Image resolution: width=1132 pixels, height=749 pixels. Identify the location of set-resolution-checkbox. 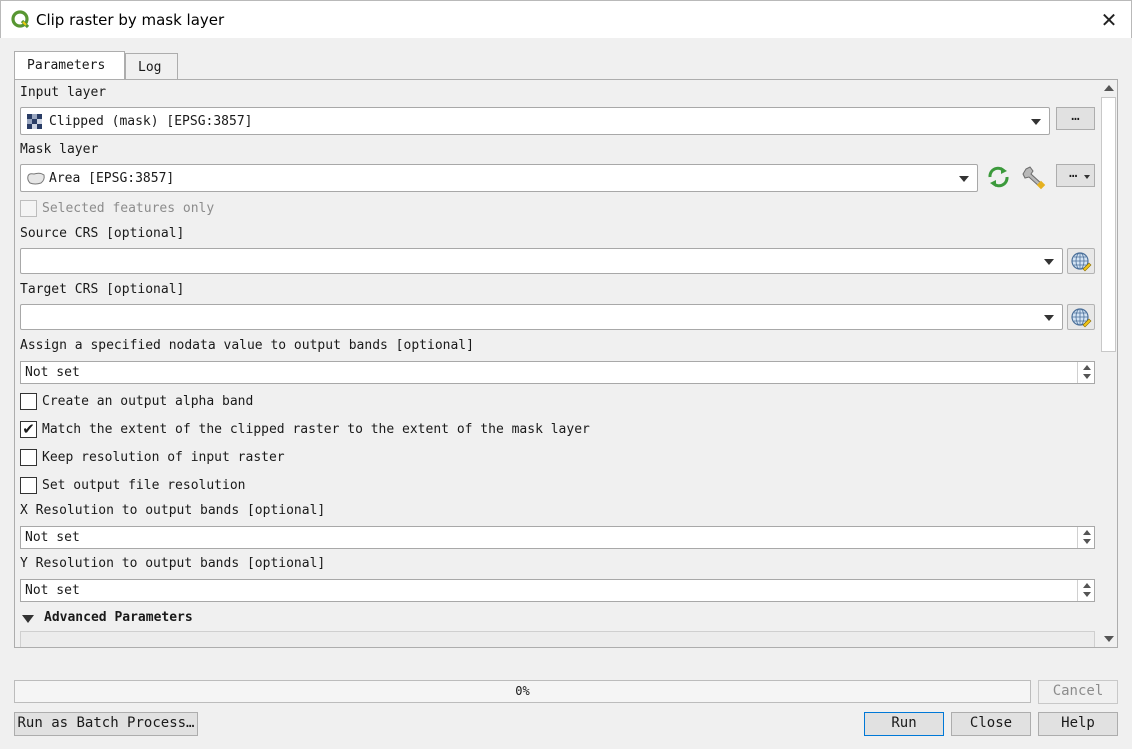
(28, 485).